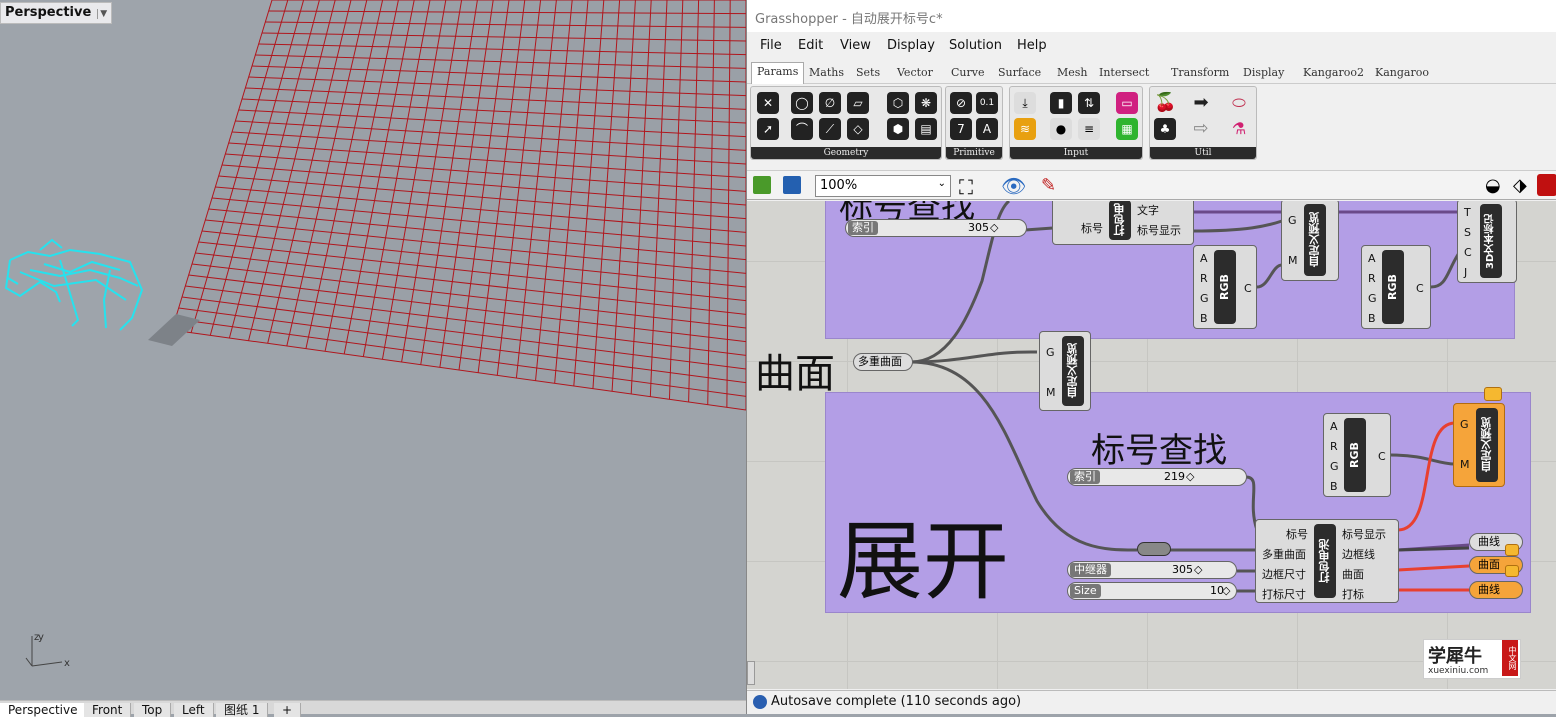  Describe the element at coordinates (1157, 477) in the screenshot. I see `index-slider-bottom: 索引 219 ◇` at that location.